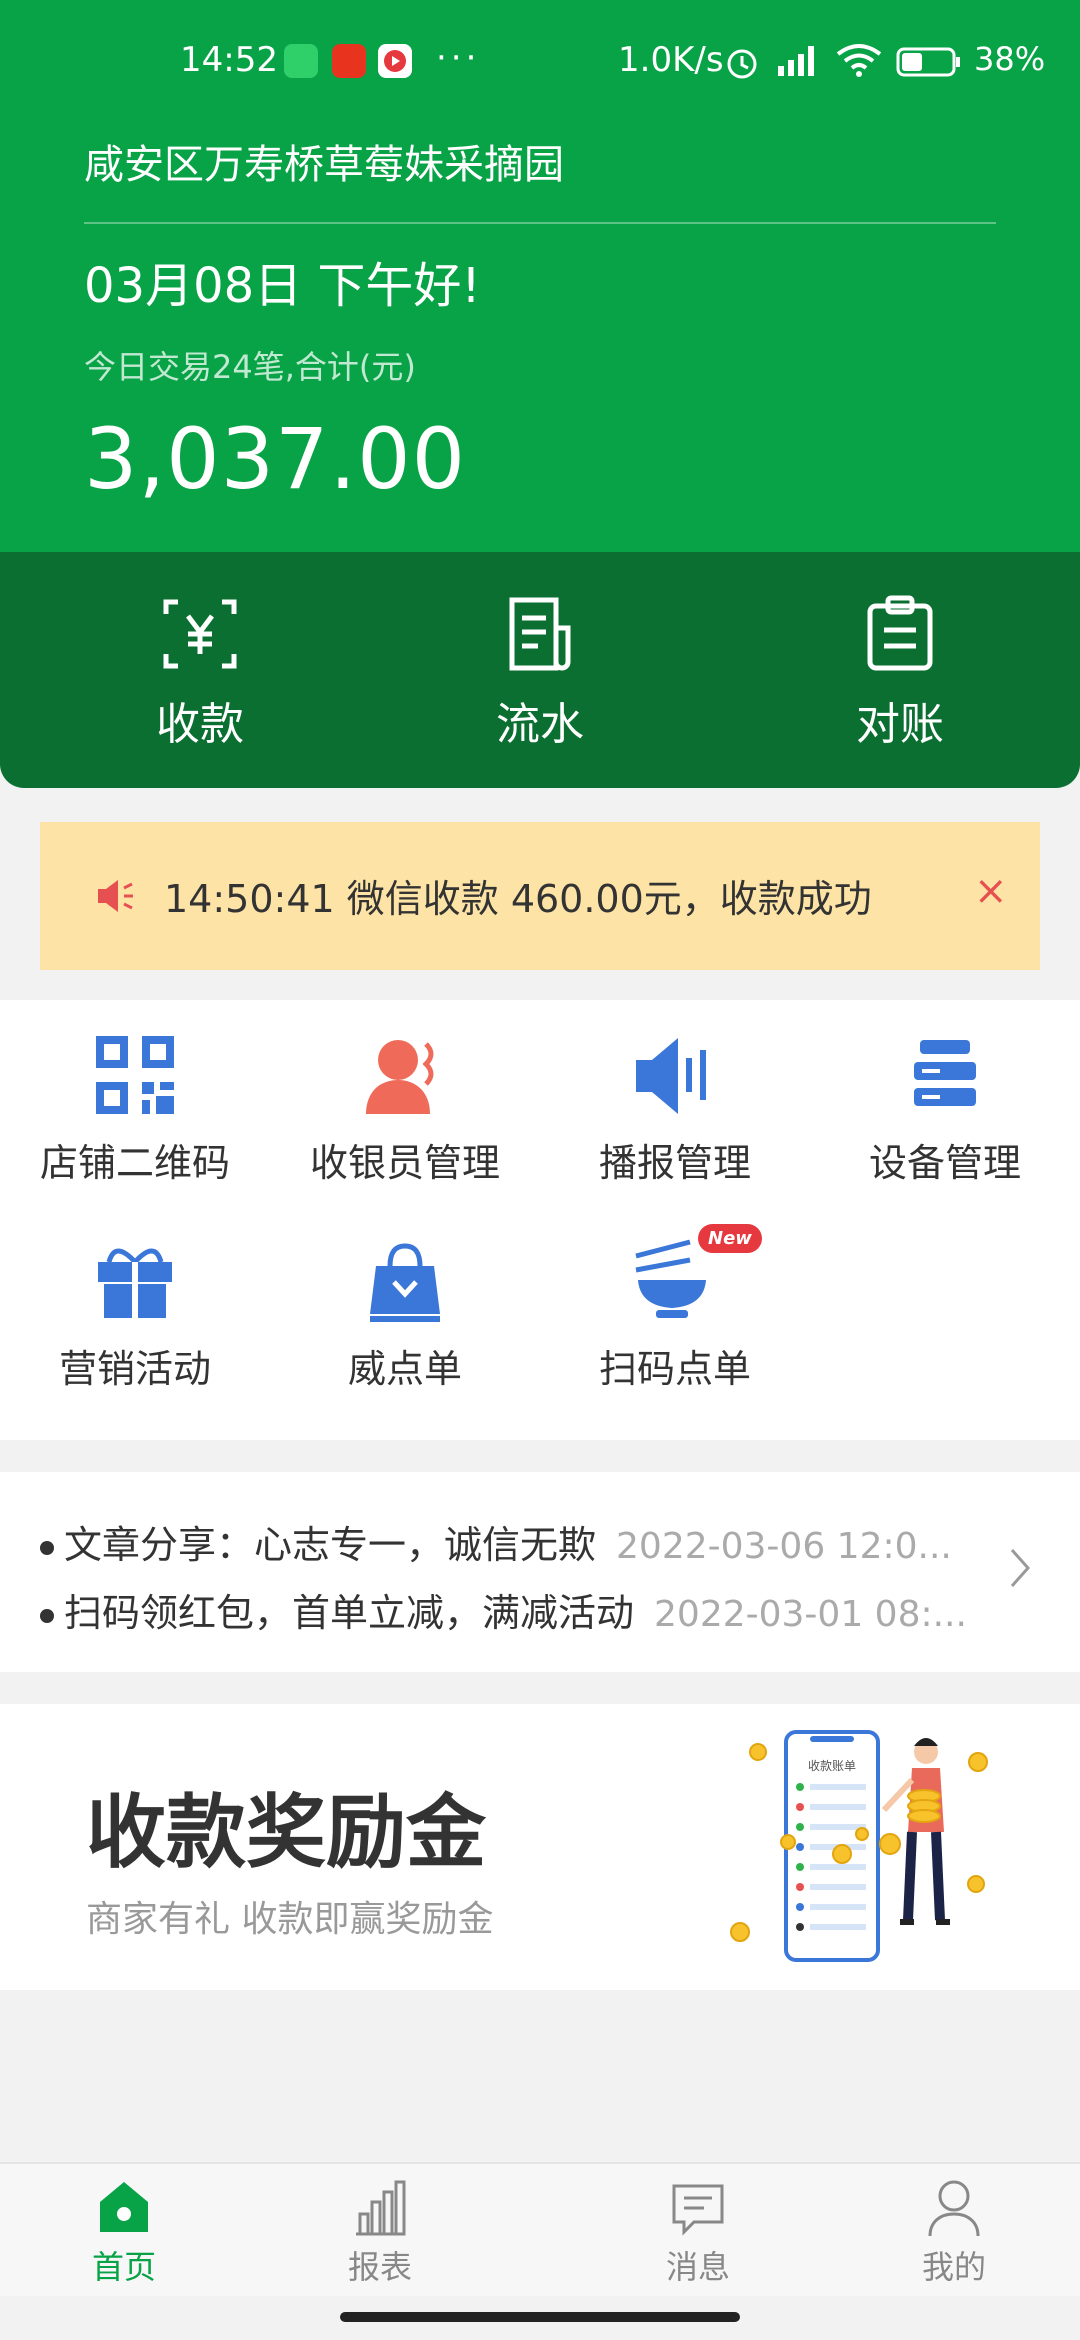 The image size is (1080, 2340). I want to click on home-indicator, so click(540, 2317).